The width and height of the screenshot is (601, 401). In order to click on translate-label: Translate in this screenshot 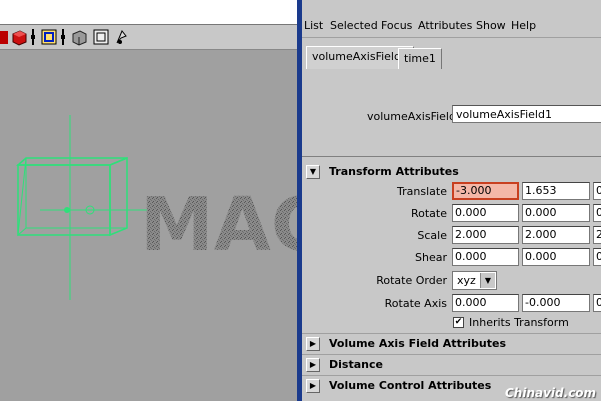, I will do `click(422, 191)`.